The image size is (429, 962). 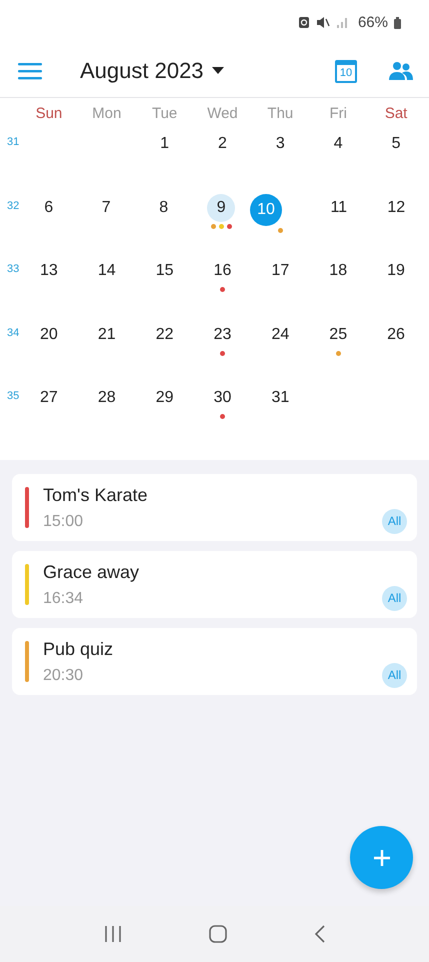 I want to click on day-cell: 13, so click(x=48, y=271).